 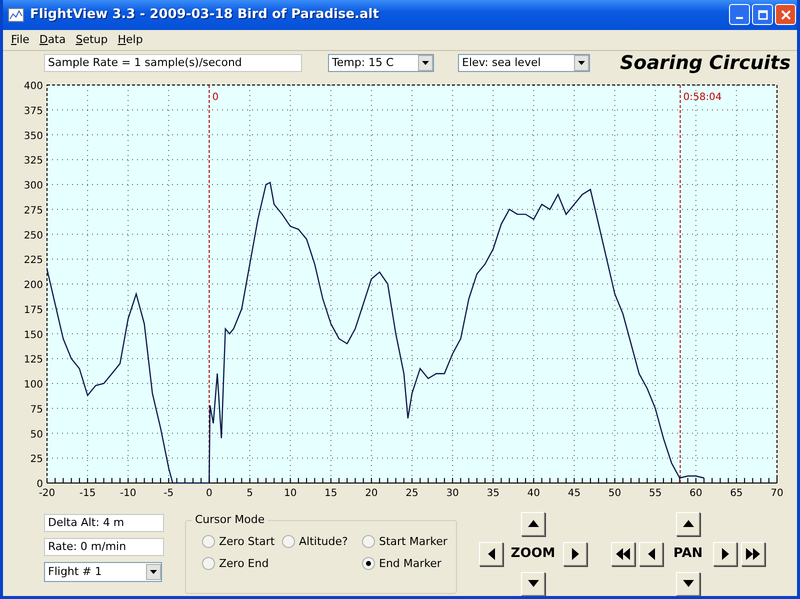 I want to click on y-tick-label: 400, so click(x=33, y=86).